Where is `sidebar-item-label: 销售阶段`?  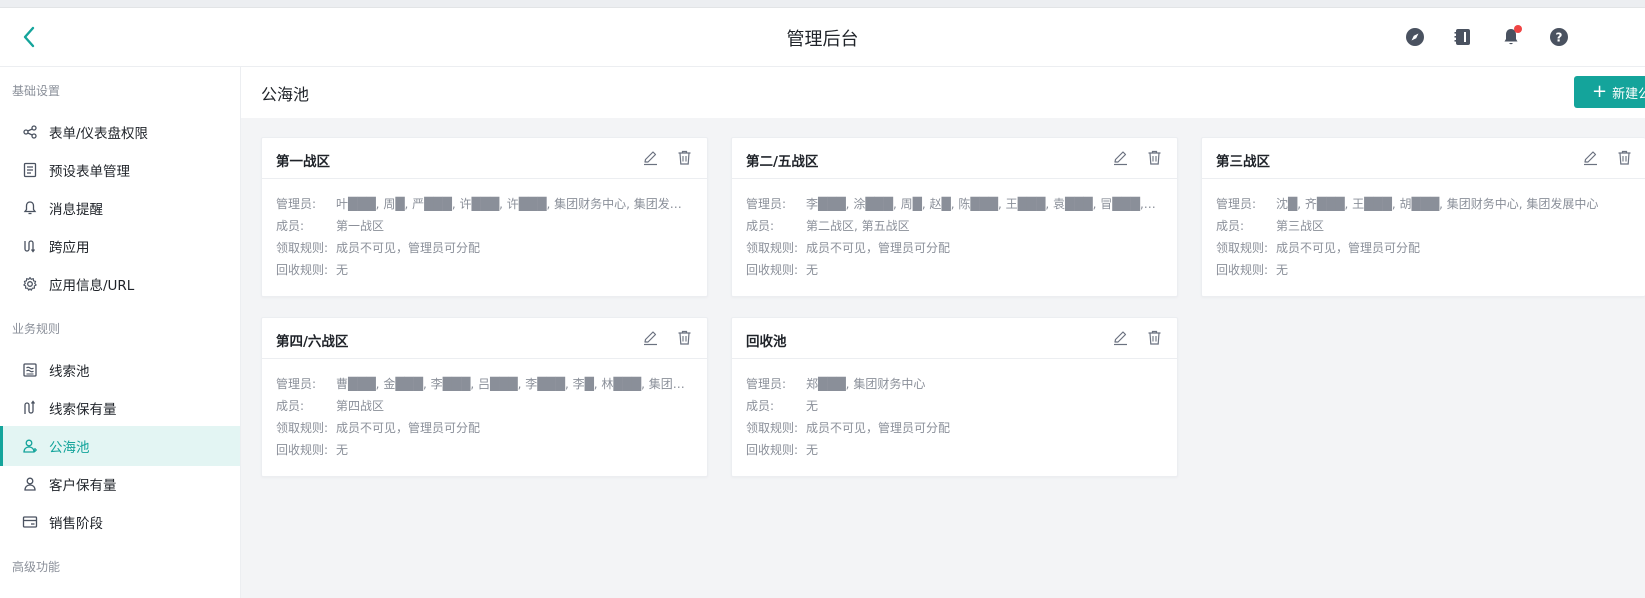 sidebar-item-label: 销售阶段 is located at coordinates (76, 524).